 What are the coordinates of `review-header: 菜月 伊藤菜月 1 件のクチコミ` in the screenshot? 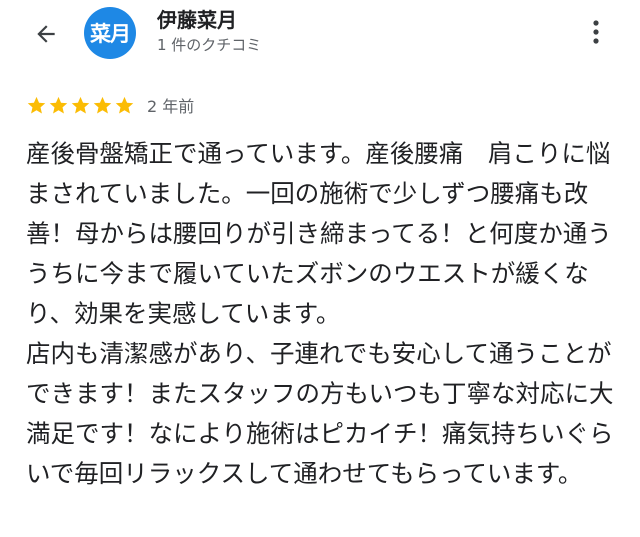 It's located at (320, 36).